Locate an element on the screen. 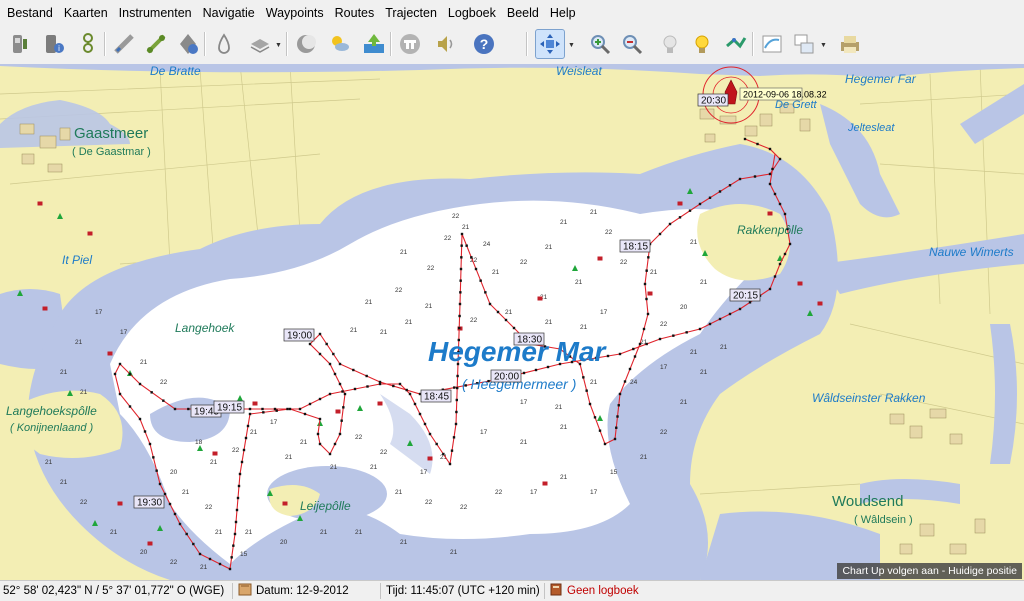 This screenshot has width=1024, height=601. layers-icon is located at coordinates (260, 44).